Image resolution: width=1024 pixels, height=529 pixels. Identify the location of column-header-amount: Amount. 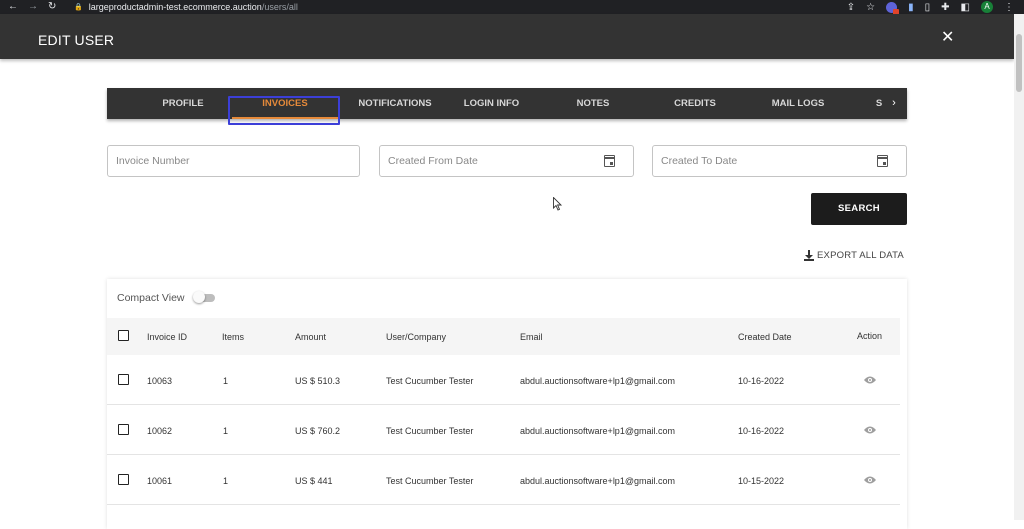
(310, 337).